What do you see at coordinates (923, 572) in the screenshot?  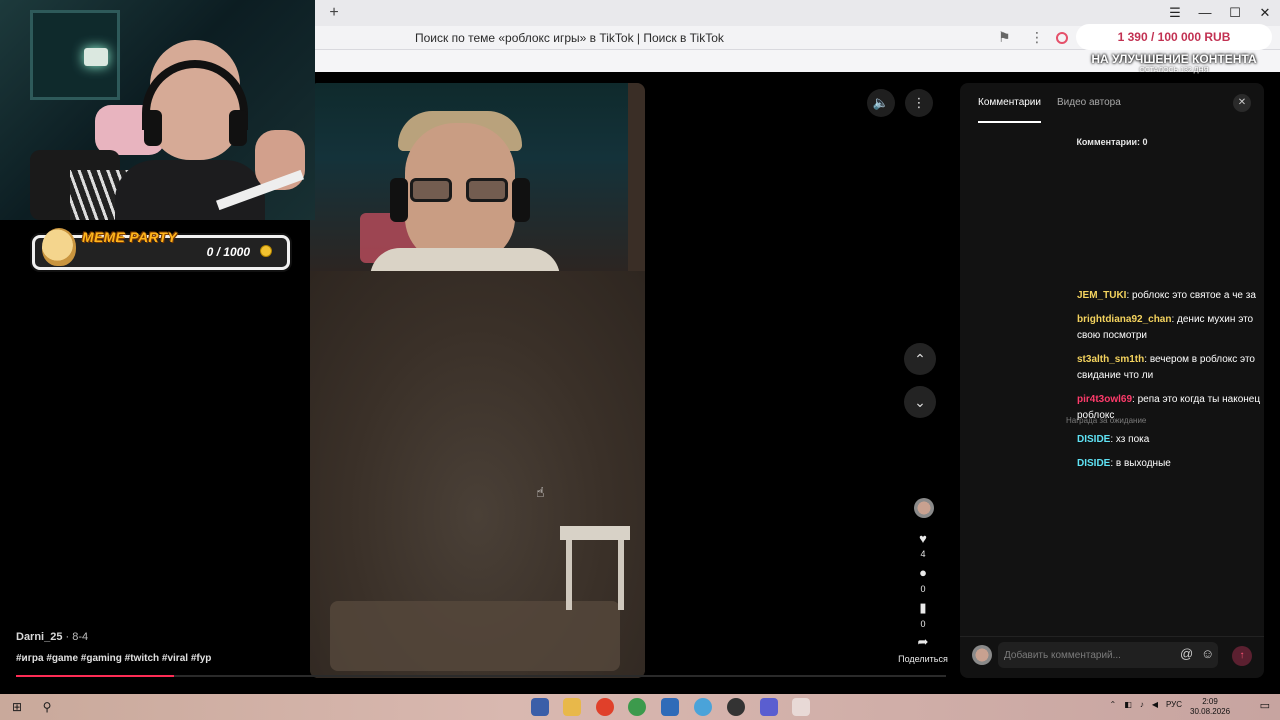 I see `comment-icon: ●` at bounding box center [923, 572].